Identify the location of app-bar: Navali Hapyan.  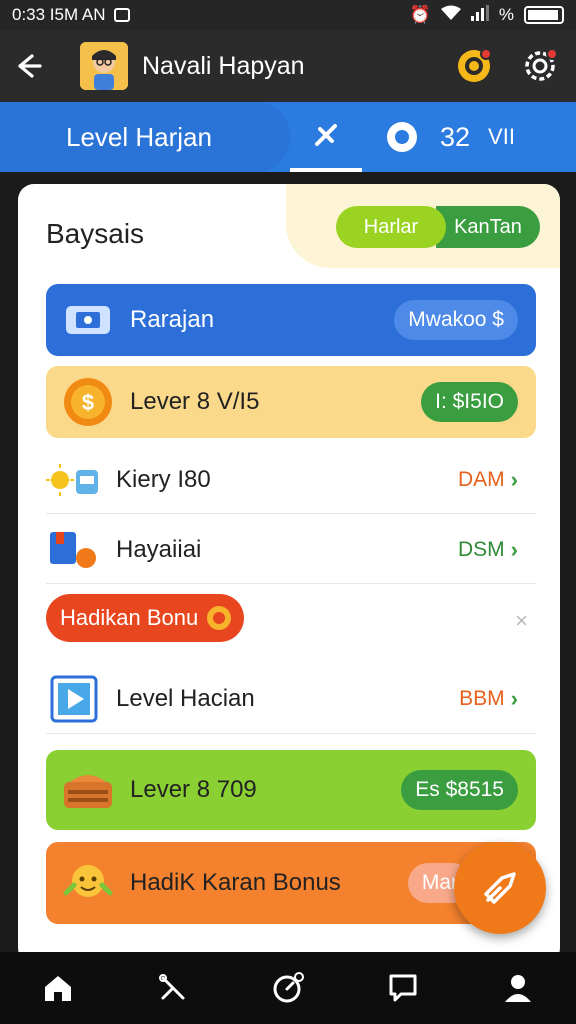
(288, 66).